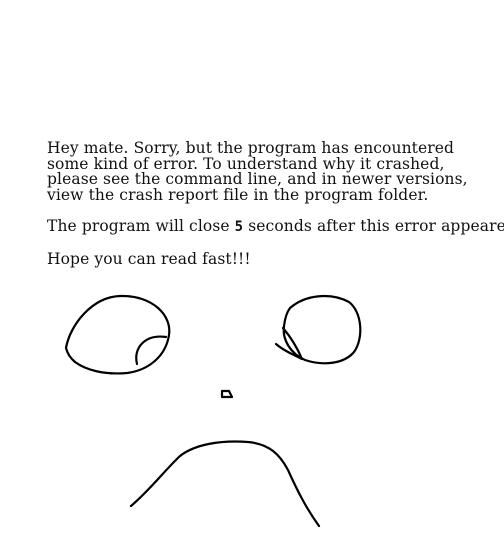 The width and height of the screenshot is (504, 550). Describe the element at coordinates (289, 343) in the screenshot. I see `right-pupil-icon` at that location.